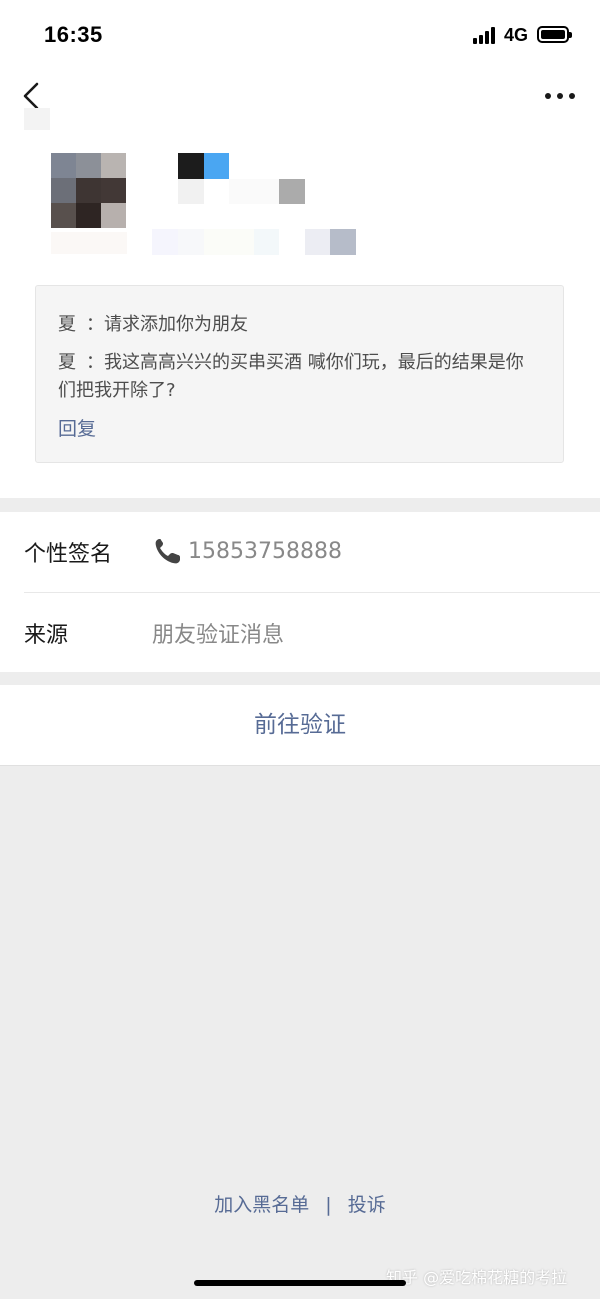 The image size is (600, 1299). Describe the element at coordinates (299, 325) in the screenshot. I see `request-message: 夏 ：请求添加你为朋友` at that location.